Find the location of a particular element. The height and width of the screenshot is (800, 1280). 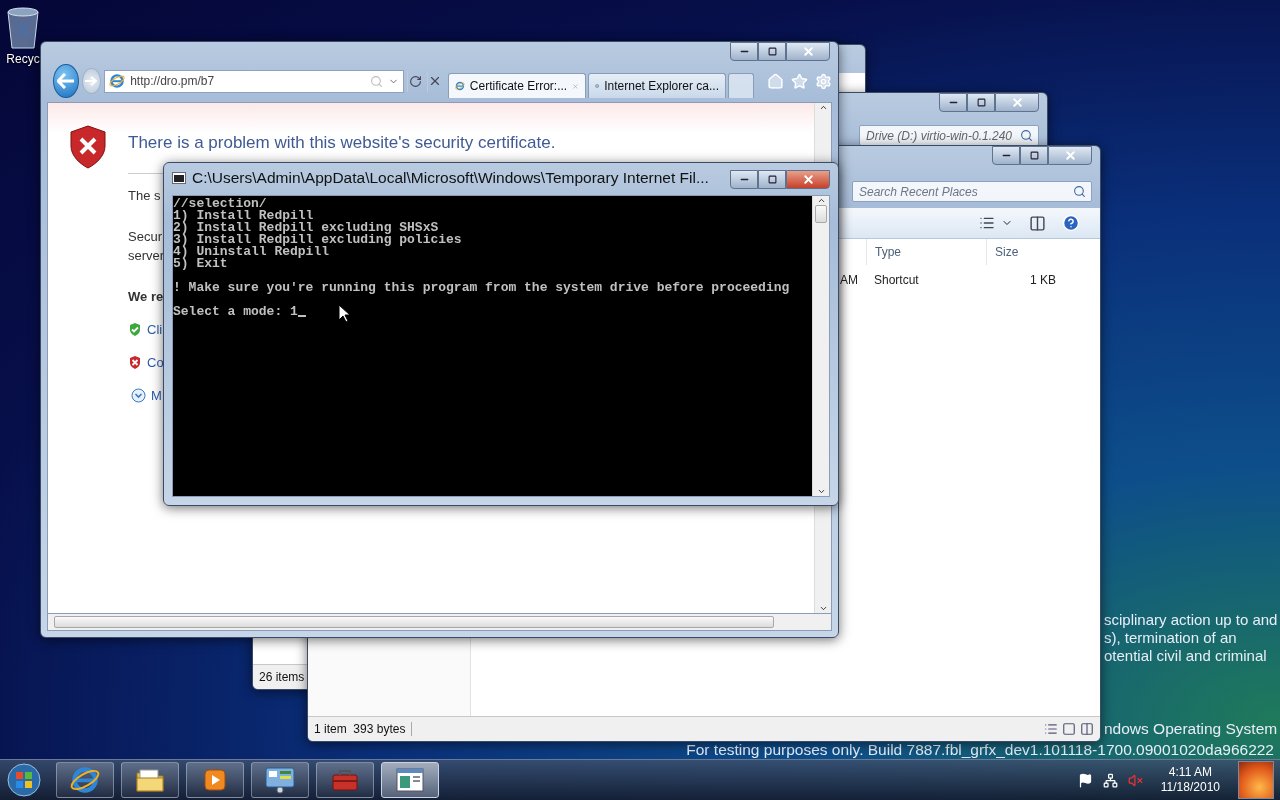

desktop-icon-label: Recyc is located at coordinates (23, 59).